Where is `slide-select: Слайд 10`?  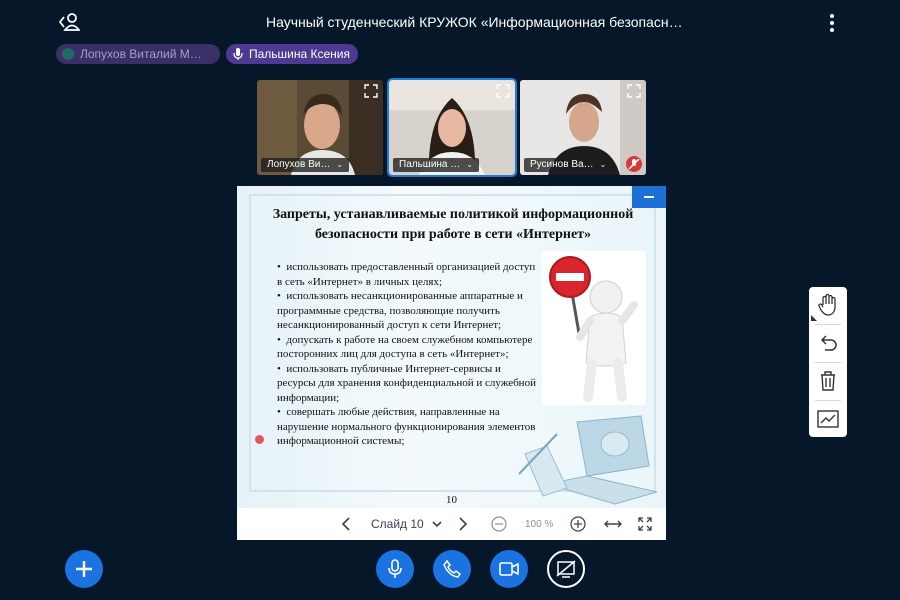 slide-select: Слайд 10 is located at coordinates (406, 524).